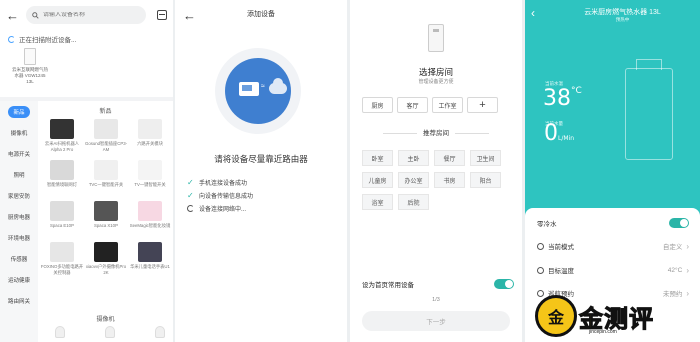  What do you see at coordinates (679, 223) in the screenshot?
I see `zero-cold-water-toggle` at bounding box center [679, 223].